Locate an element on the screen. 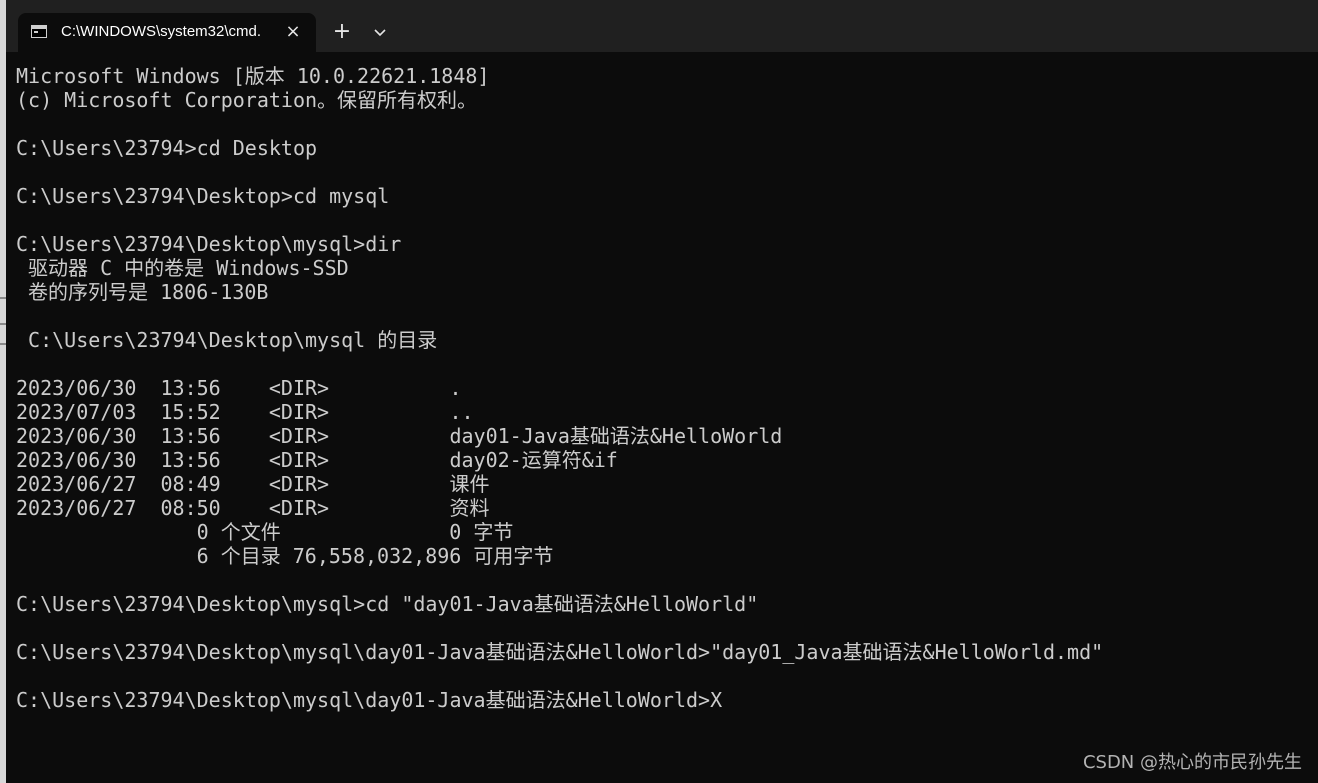 This screenshot has height=783, width=1318. new-tab-button: + is located at coordinates (342, 32).